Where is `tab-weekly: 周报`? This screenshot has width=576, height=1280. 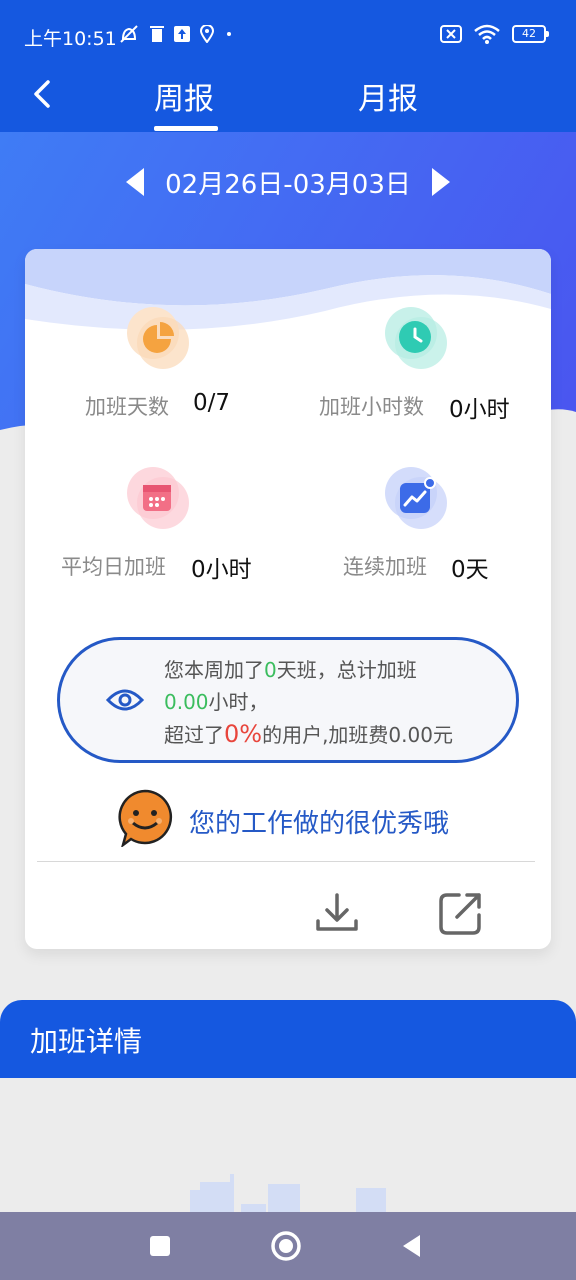
tab-weekly: 周报 is located at coordinates (184, 96).